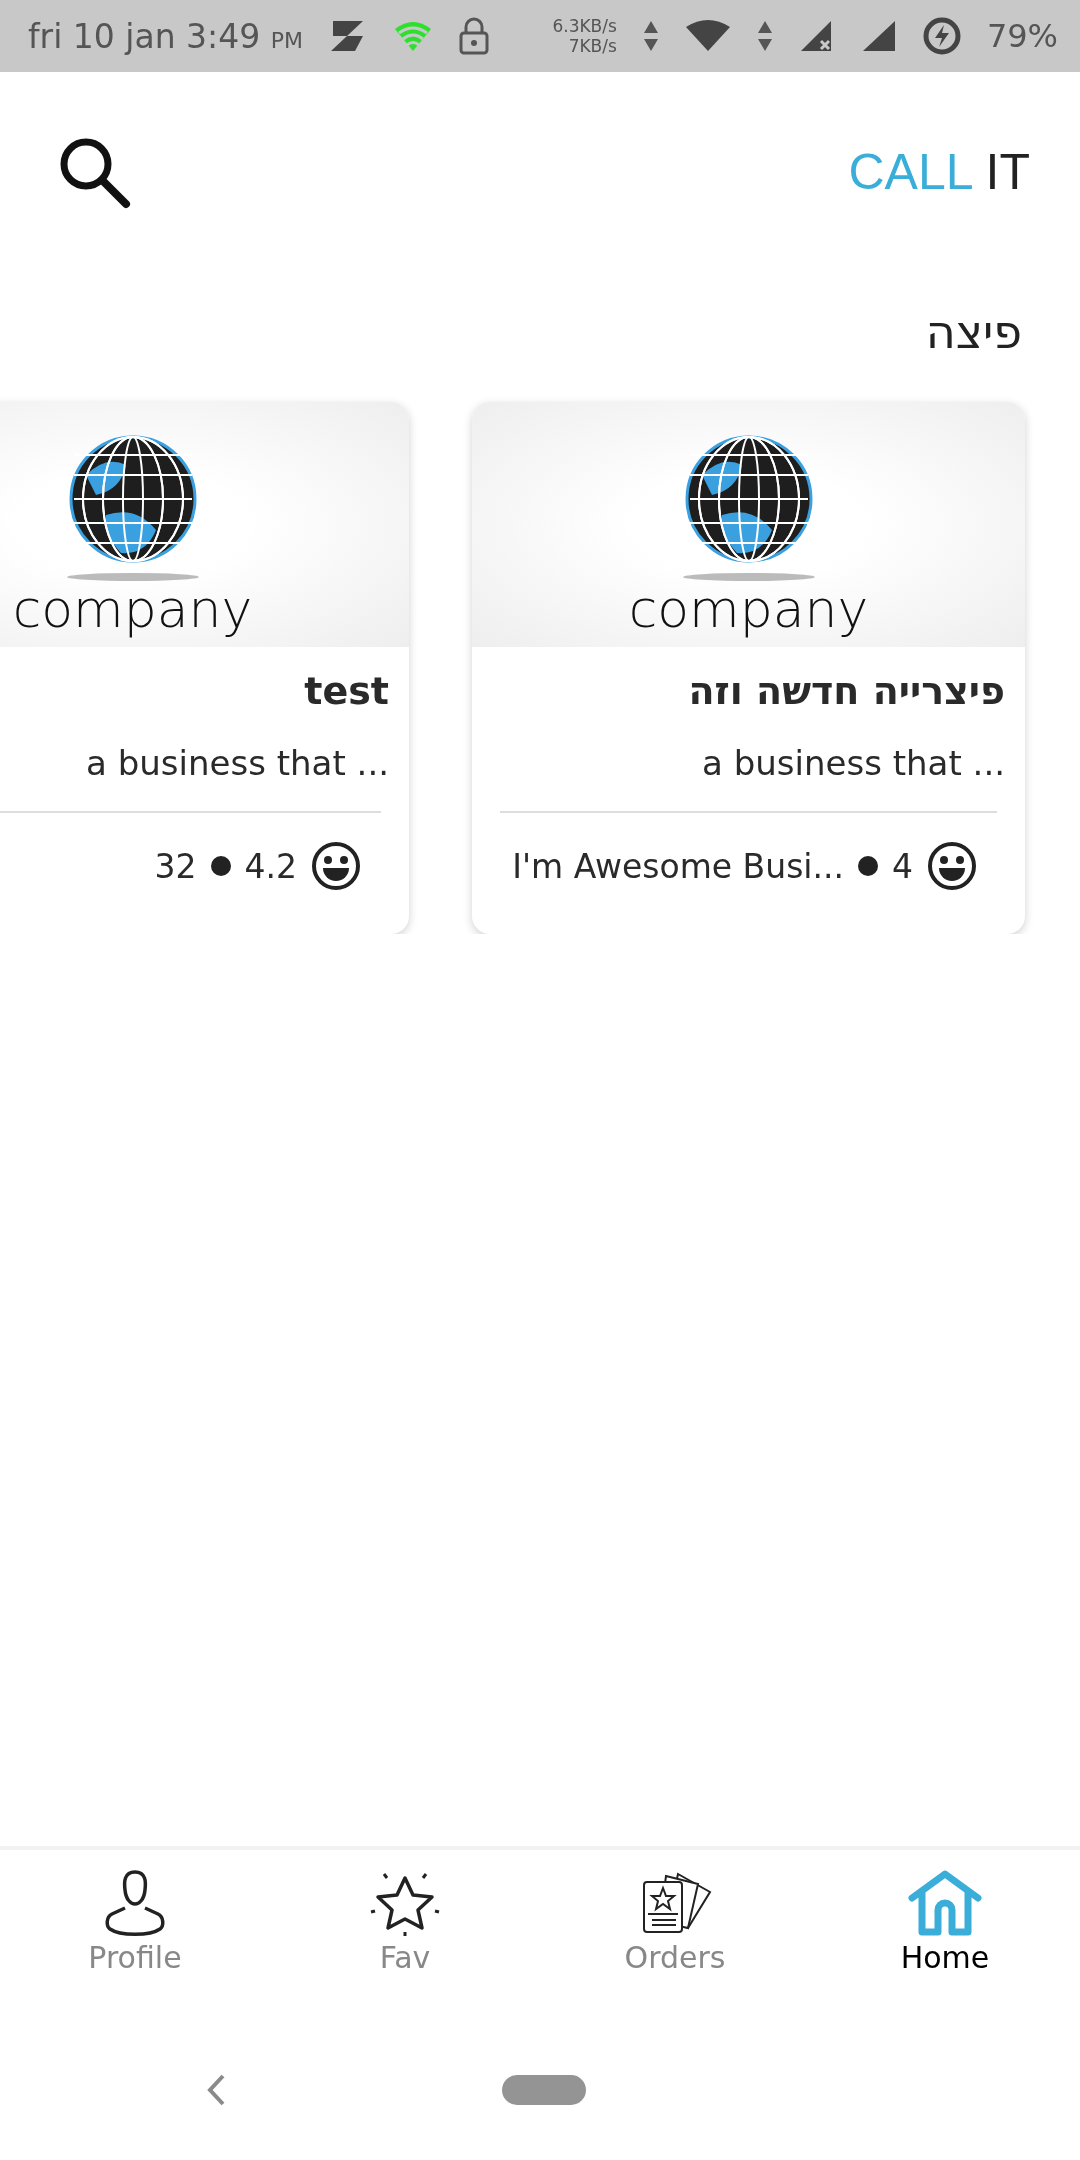  I want to click on nav-tab: Profile, so click(135, 1935).